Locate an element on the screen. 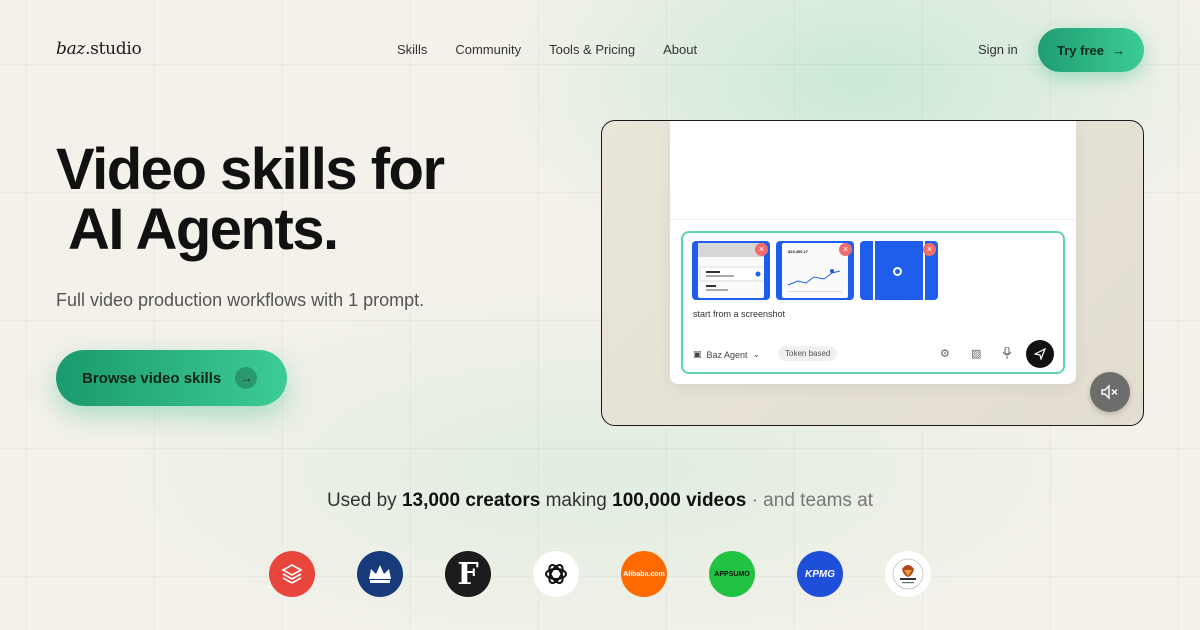 Image resolution: width=1200 pixels, height=630 pixels. gear-icon: ⚙ is located at coordinates (945, 353).